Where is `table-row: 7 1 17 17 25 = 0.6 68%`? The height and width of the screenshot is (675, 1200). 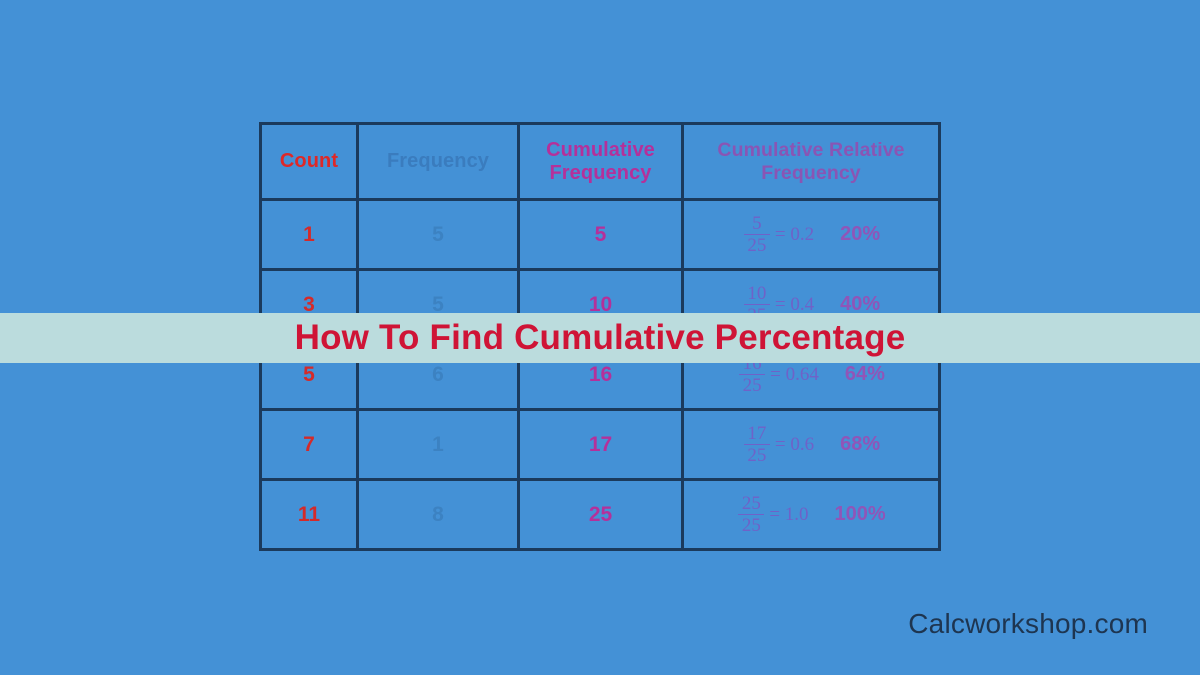
table-row: 7 1 17 17 25 = 0.6 68% is located at coordinates (600, 444).